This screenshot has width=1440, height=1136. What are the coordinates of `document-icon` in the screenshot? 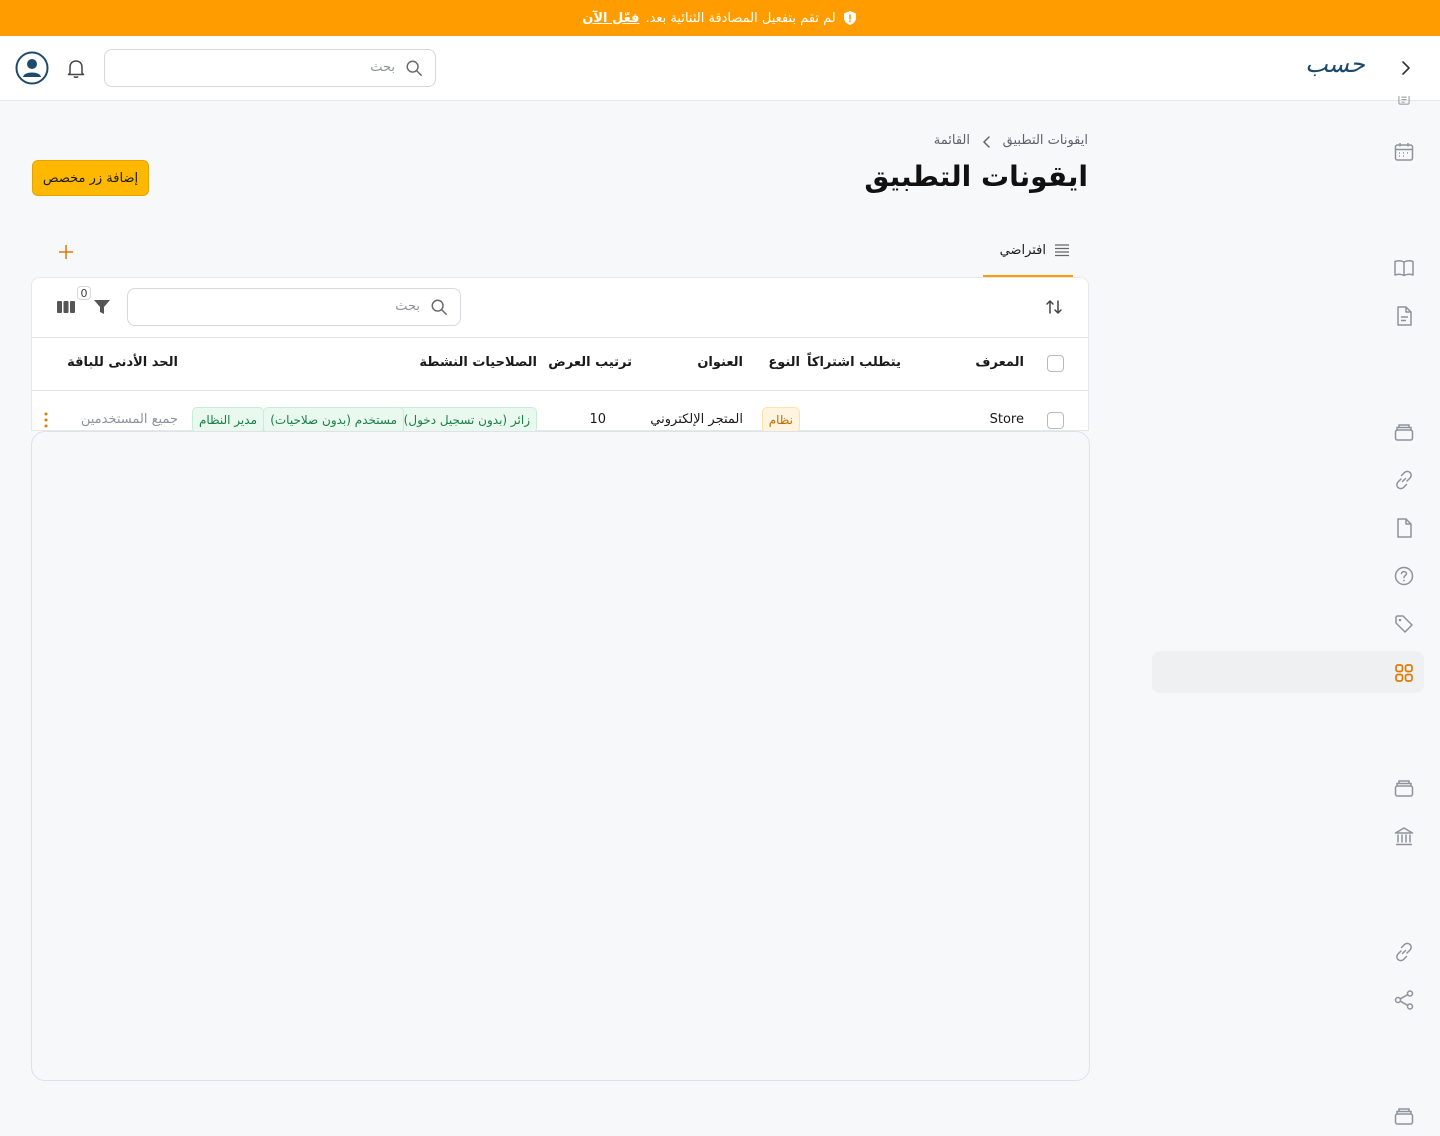 It's located at (1404, 103).